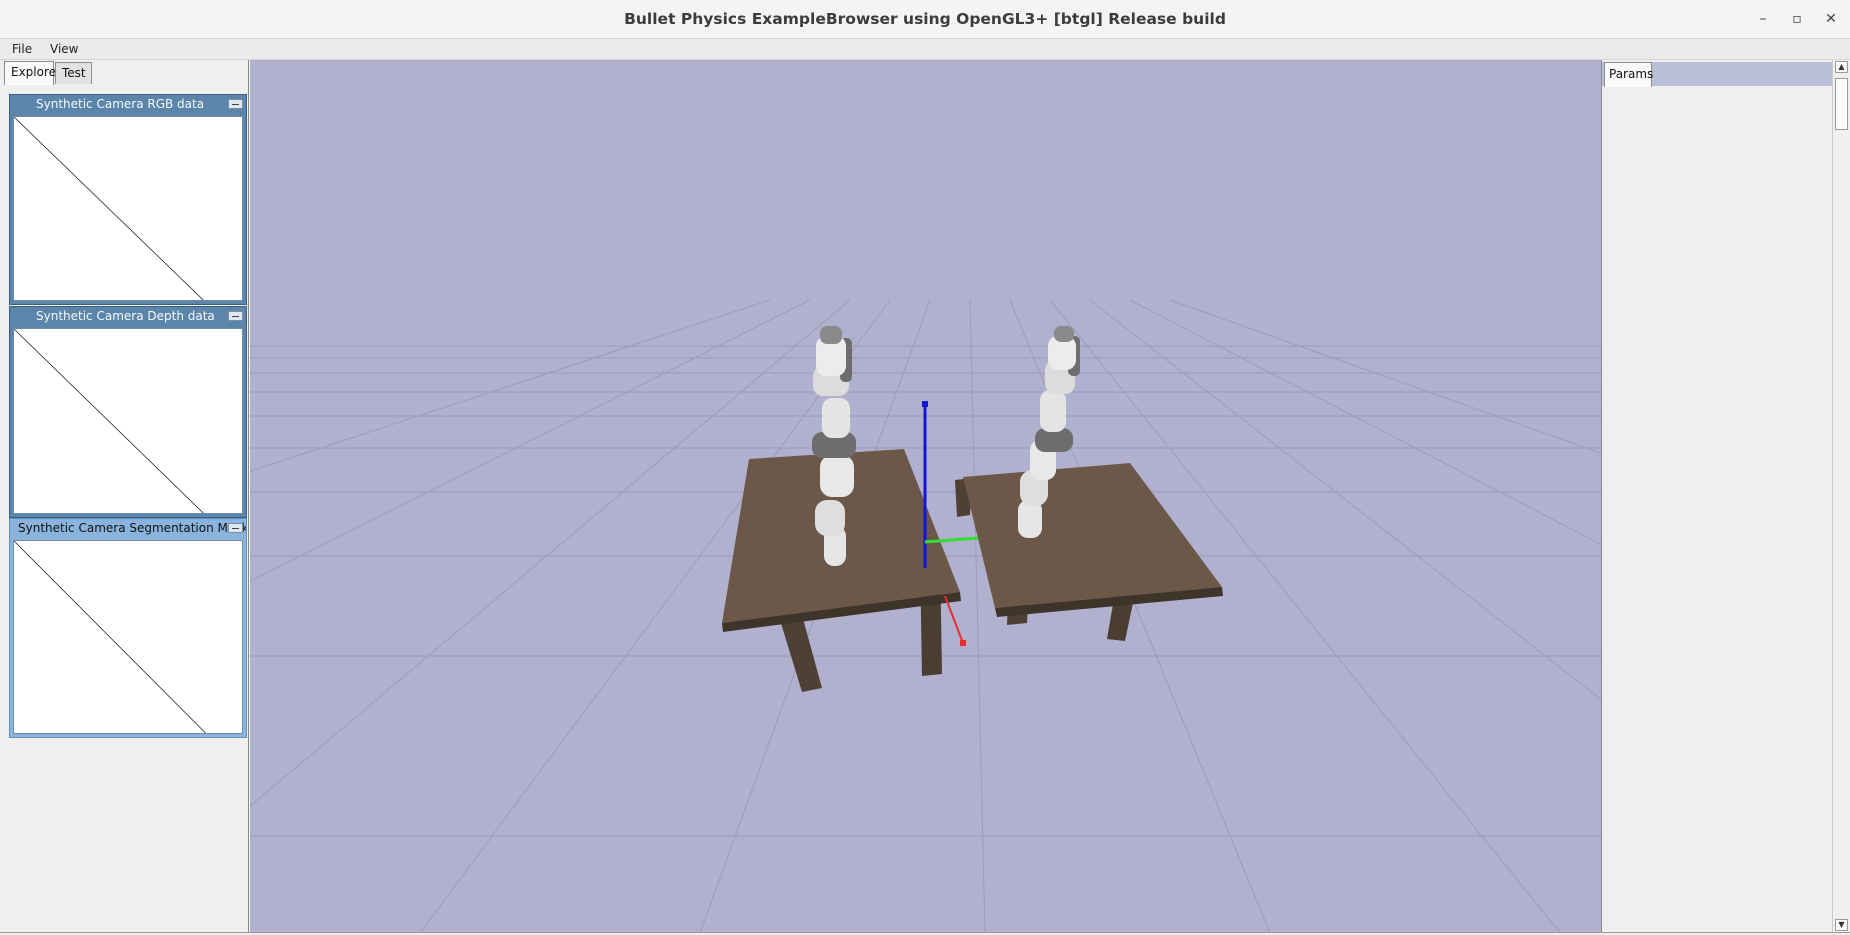  I want to click on rgb-camera-title: Synthetic Camera RGB data, so click(120, 104).